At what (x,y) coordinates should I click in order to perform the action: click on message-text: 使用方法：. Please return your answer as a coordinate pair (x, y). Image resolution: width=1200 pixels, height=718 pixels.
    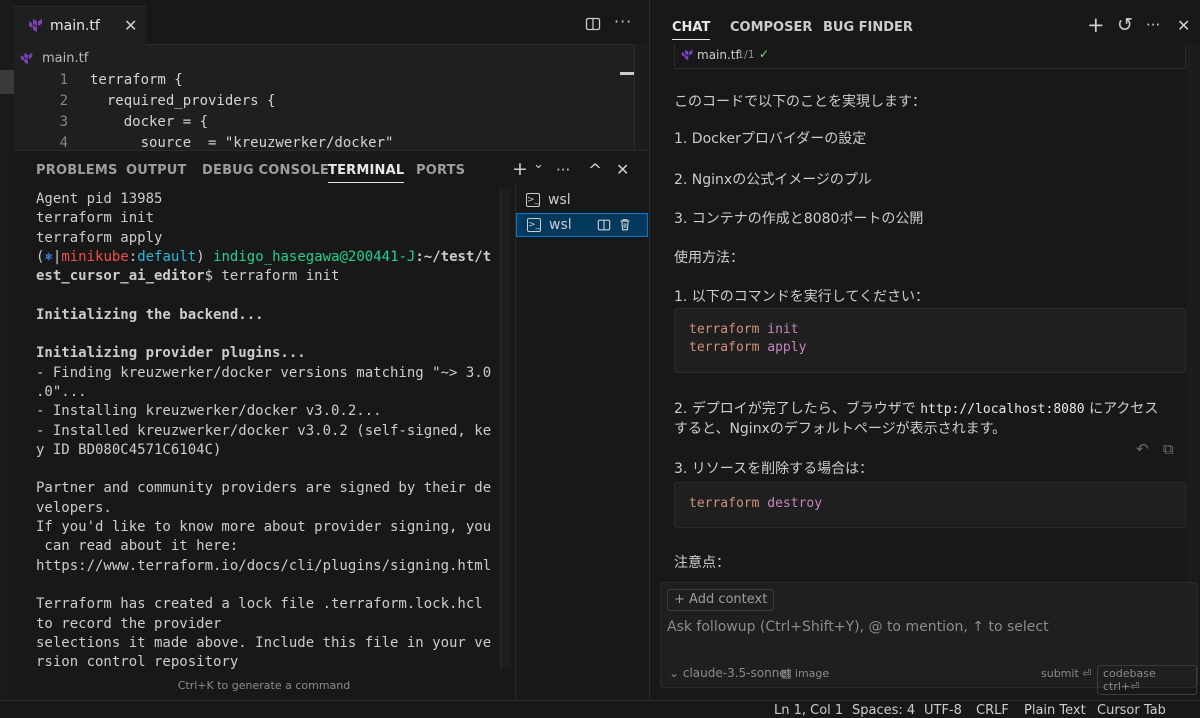
    Looking at the image, I should click on (709, 258).